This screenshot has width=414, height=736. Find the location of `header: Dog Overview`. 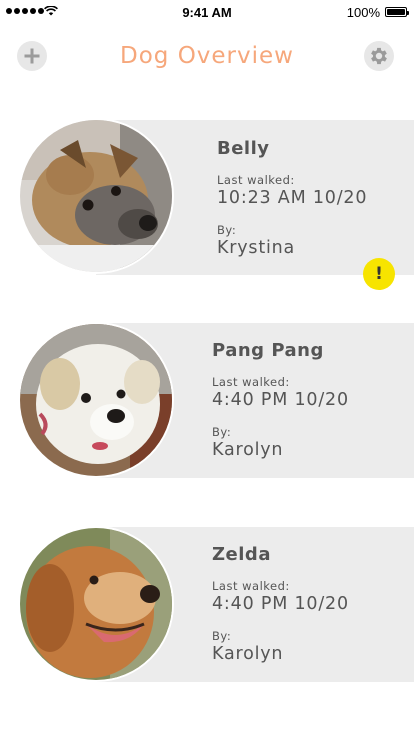

header: Dog Overview is located at coordinates (207, 58).